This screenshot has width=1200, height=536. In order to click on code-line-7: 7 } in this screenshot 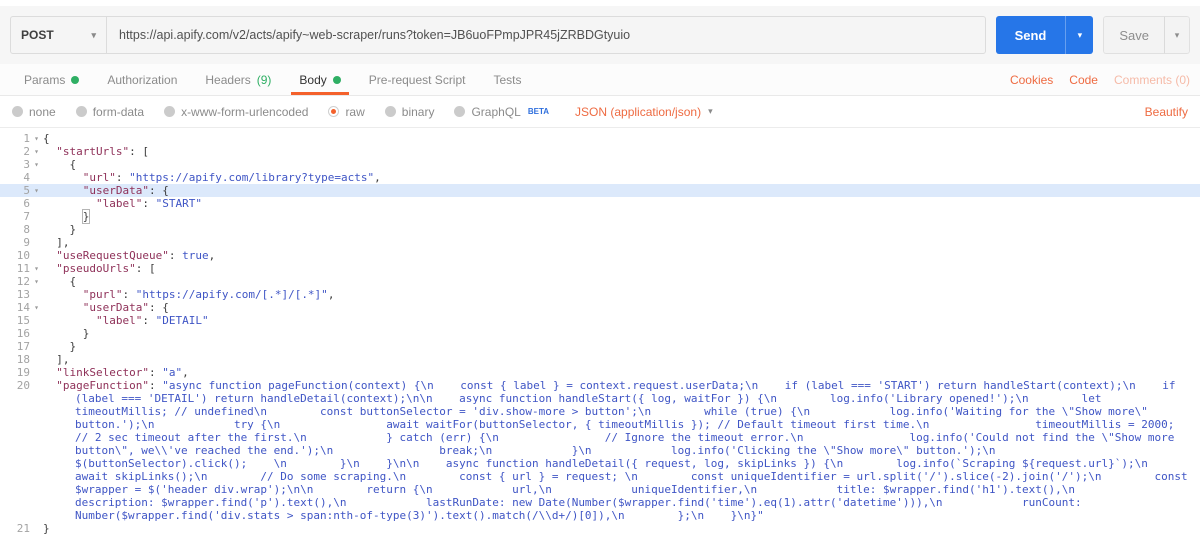, I will do `click(600, 216)`.